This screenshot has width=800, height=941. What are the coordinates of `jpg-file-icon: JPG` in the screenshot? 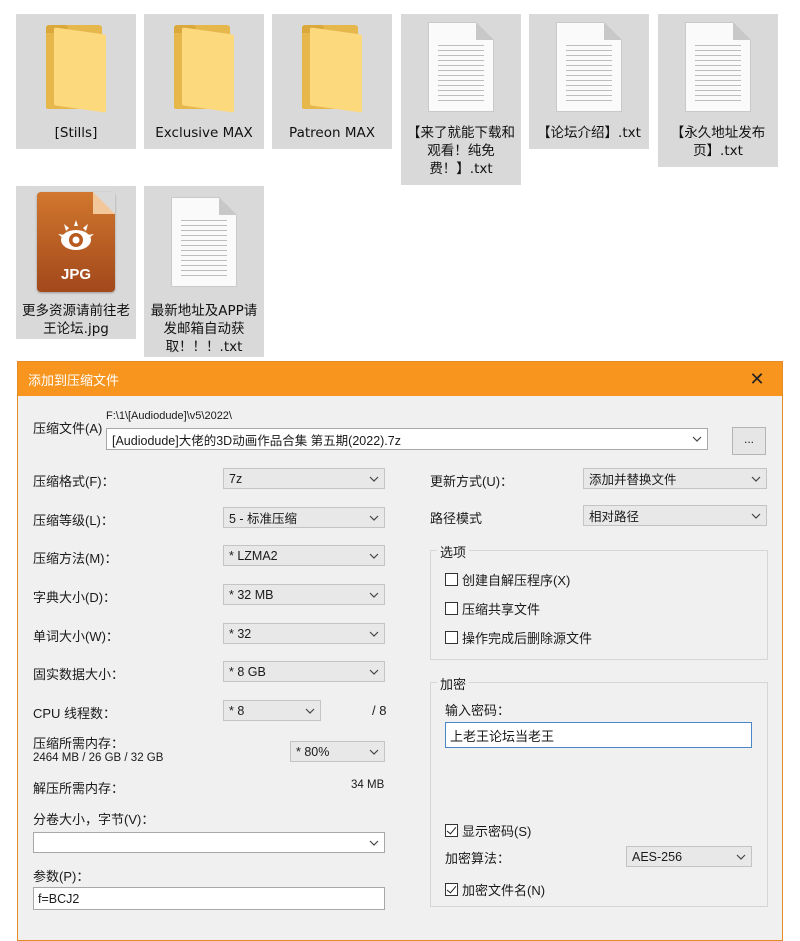 It's located at (76, 242).